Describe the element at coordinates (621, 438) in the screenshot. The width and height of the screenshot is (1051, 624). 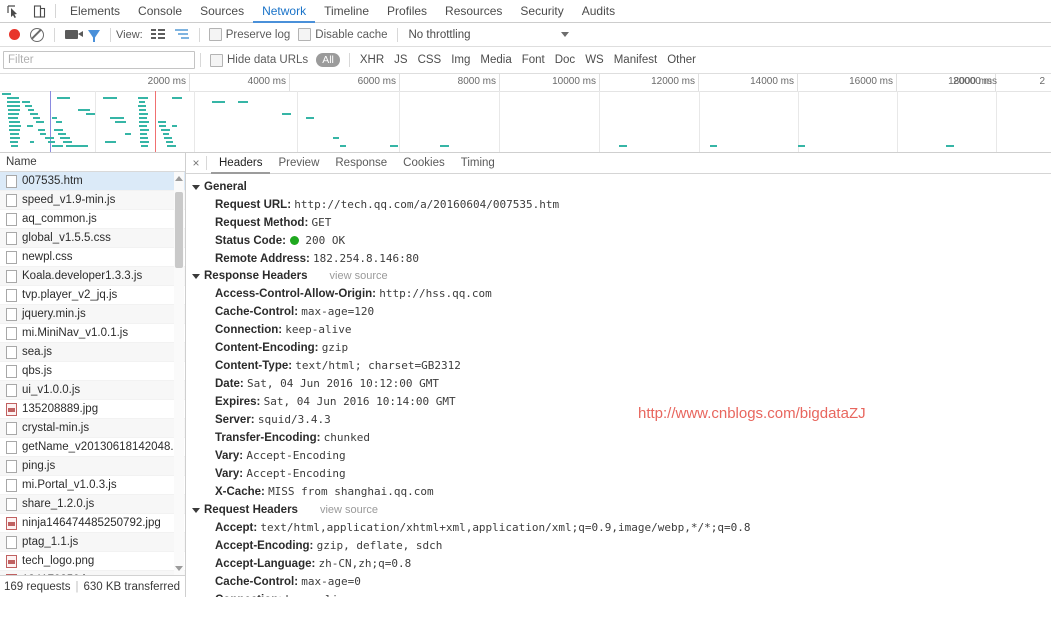
I see `header-row-transfer-encoding: Transfer-Encoding: chunked` at that location.